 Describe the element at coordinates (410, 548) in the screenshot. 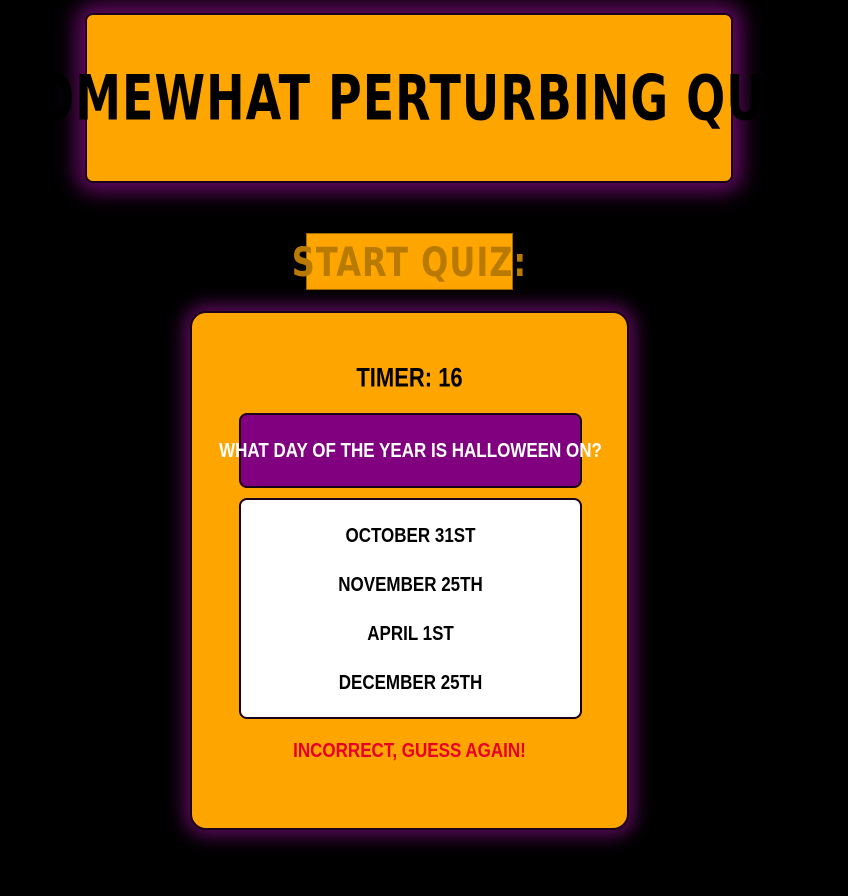

I see `answer-option-1: October 31st` at that location.